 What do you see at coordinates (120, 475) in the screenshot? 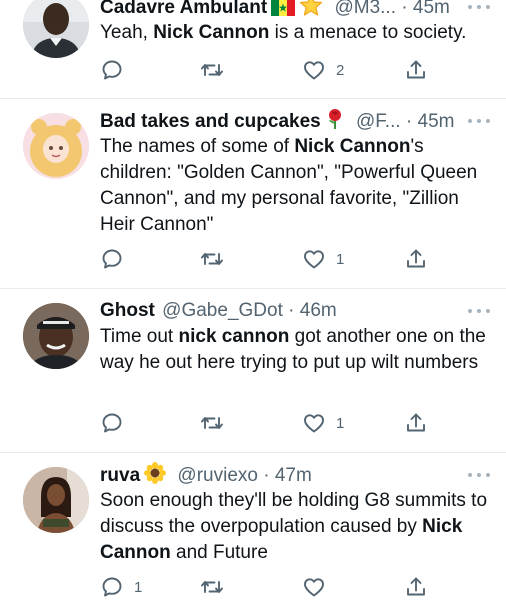
I see `display-name: ruva` at bounding box center [120, 475].